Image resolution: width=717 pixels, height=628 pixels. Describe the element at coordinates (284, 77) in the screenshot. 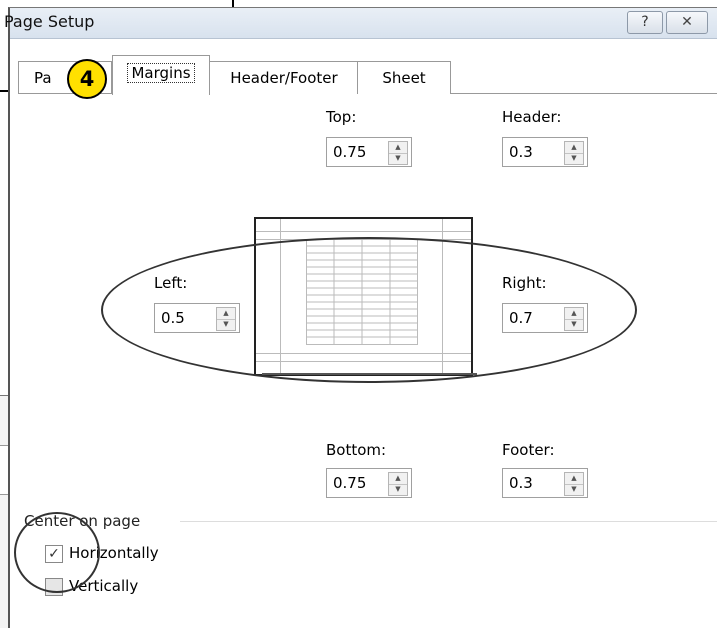

I see `tab-header-footer: Header/Footer` at that location.